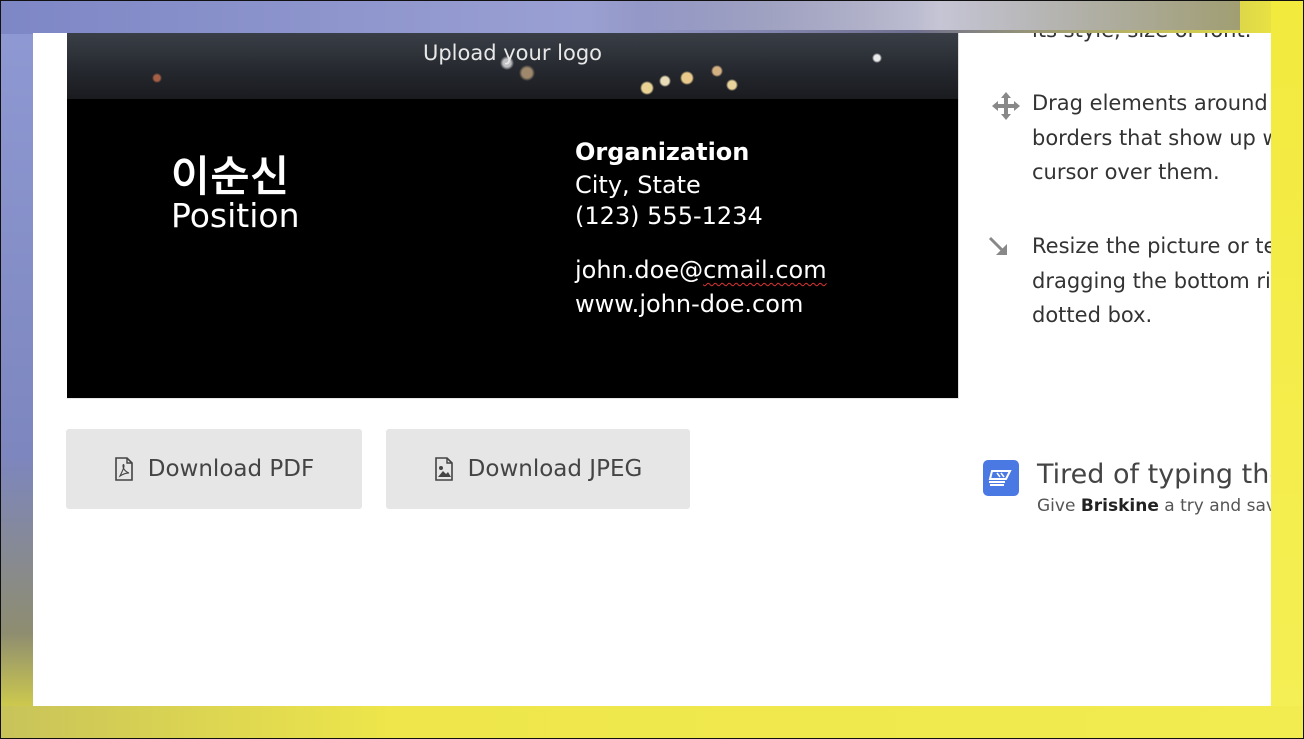 The image size is (1304, 739). Describe the element at coordinates (555, 469) in the screenshot. I see `download-jpeg-label: Download JPEG` at that location.